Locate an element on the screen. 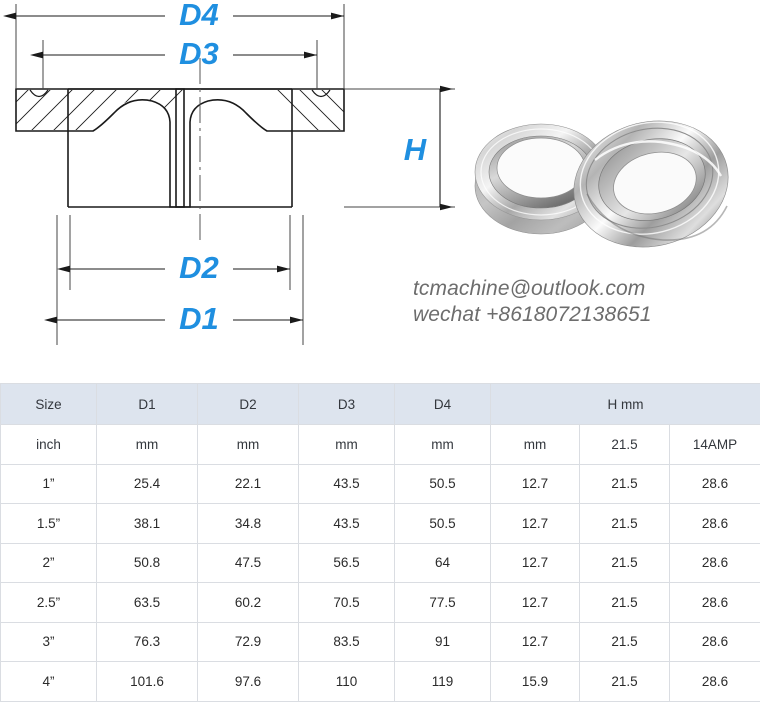  cell-d1: 50.8 is located at coordinates (147, 563).